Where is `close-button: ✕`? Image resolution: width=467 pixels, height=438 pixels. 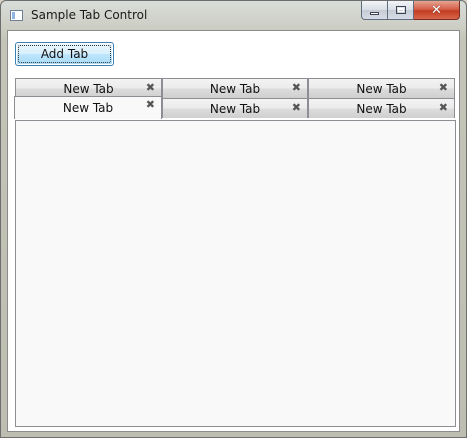
close-button: ✕ is located at coordinates (437, 10).